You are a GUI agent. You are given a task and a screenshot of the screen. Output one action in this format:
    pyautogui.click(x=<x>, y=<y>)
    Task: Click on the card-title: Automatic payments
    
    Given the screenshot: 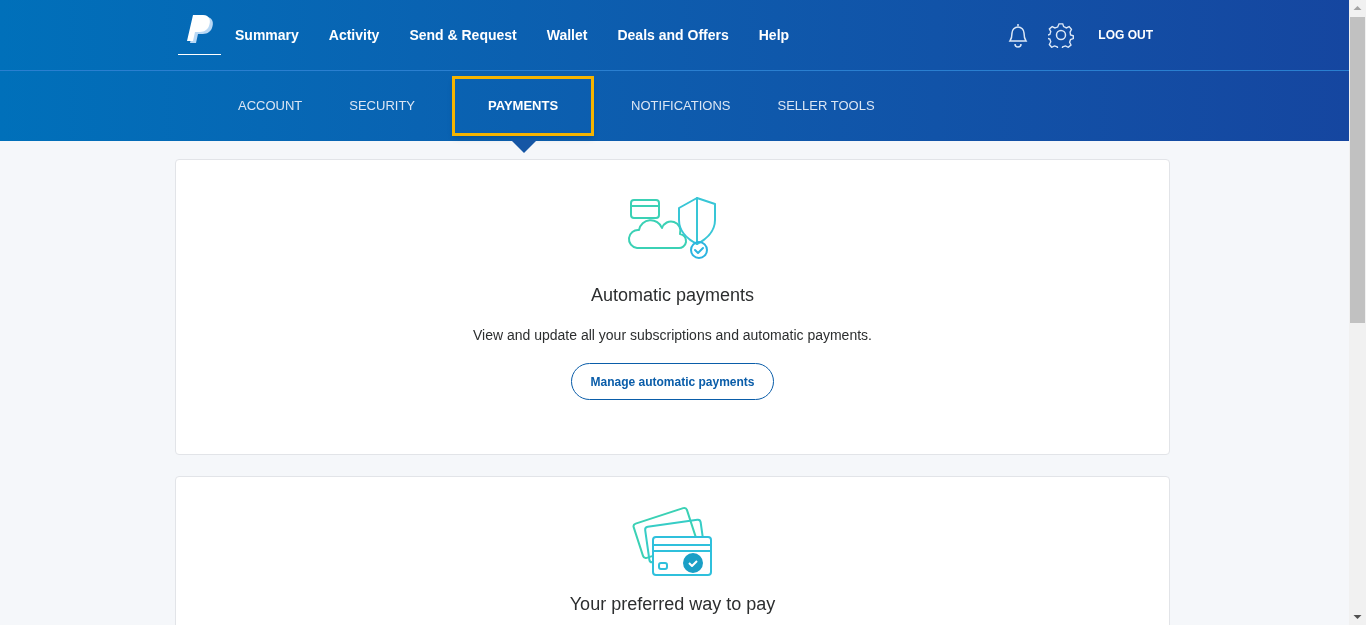 What is the action you would take?
    pyautogui.click(x=672, y=295)
    